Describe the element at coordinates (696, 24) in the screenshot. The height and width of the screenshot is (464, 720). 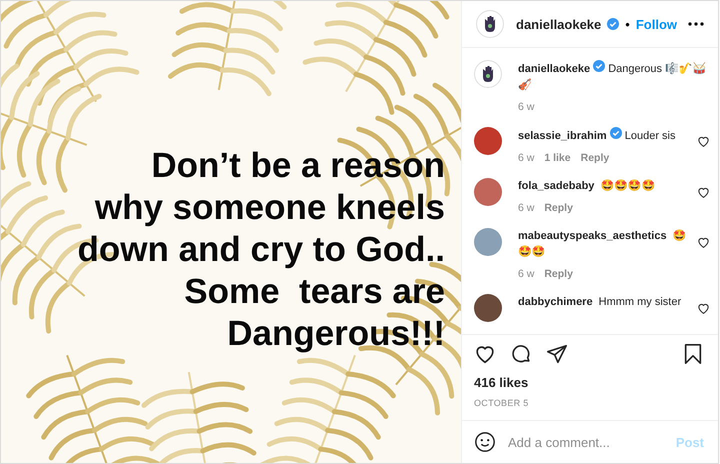
I see `more-options-icon` at that location.